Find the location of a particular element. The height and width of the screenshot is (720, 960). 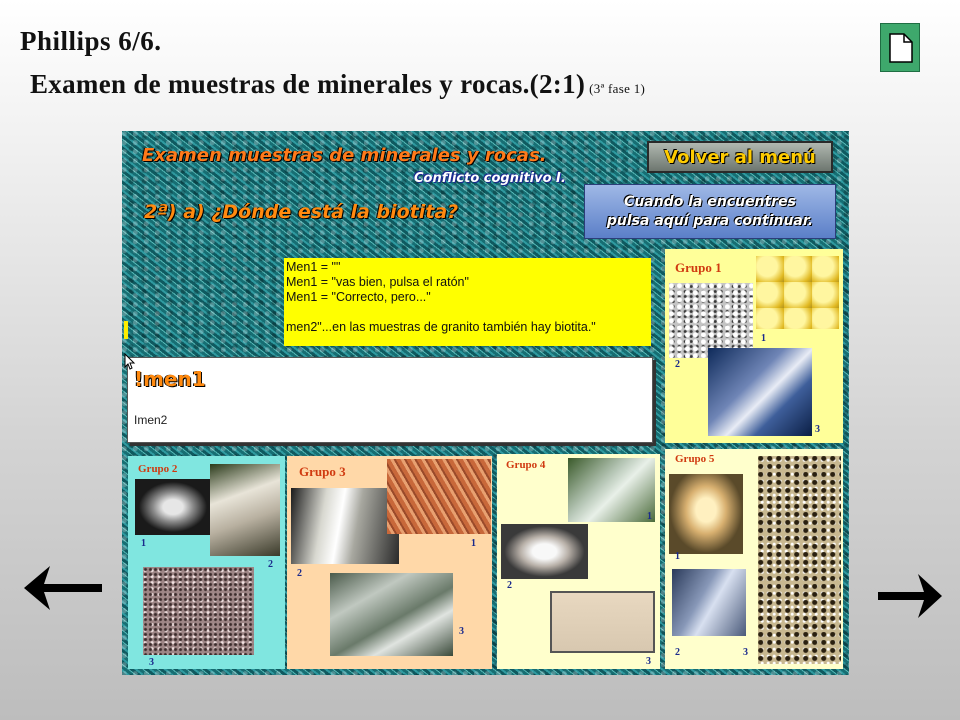

men1-label: !men1 is located at coordinates (170, 379).